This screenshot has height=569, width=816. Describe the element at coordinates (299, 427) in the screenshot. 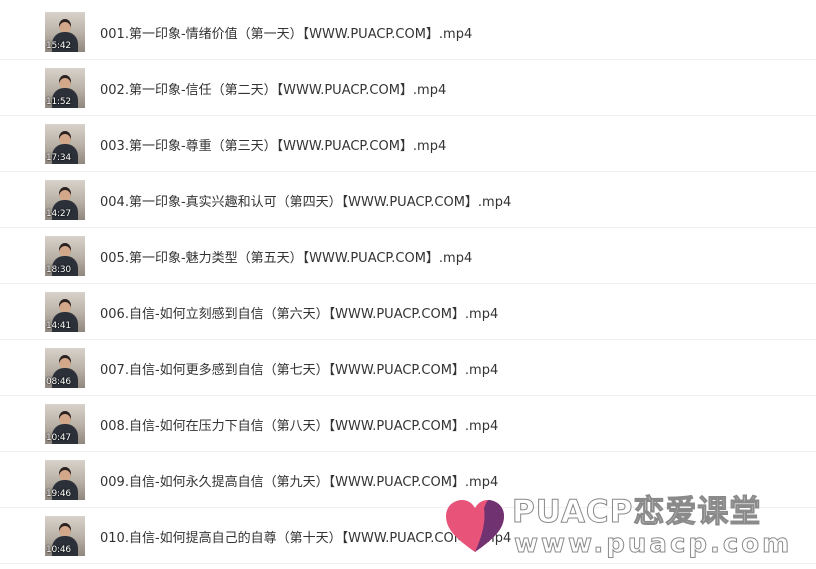

I see `file-name: 008.自信-如何在压力下自信（第八天）【WWW.PUACP.COM】.mp4` at that location.